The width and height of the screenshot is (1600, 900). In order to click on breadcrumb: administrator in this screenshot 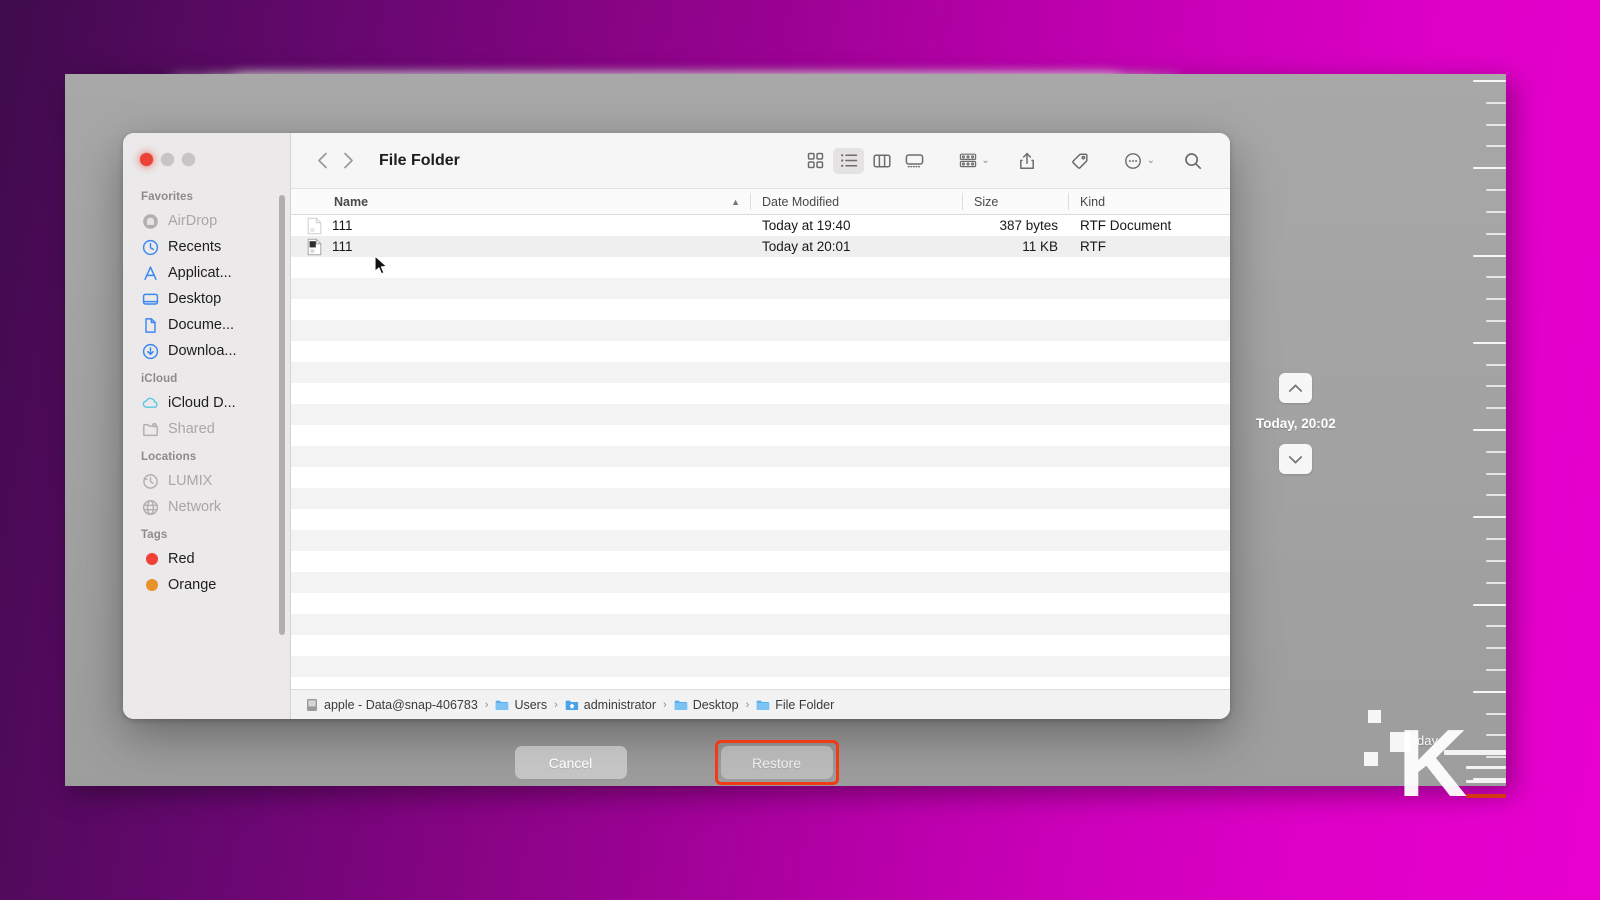, I will do `click(610, 705)`.